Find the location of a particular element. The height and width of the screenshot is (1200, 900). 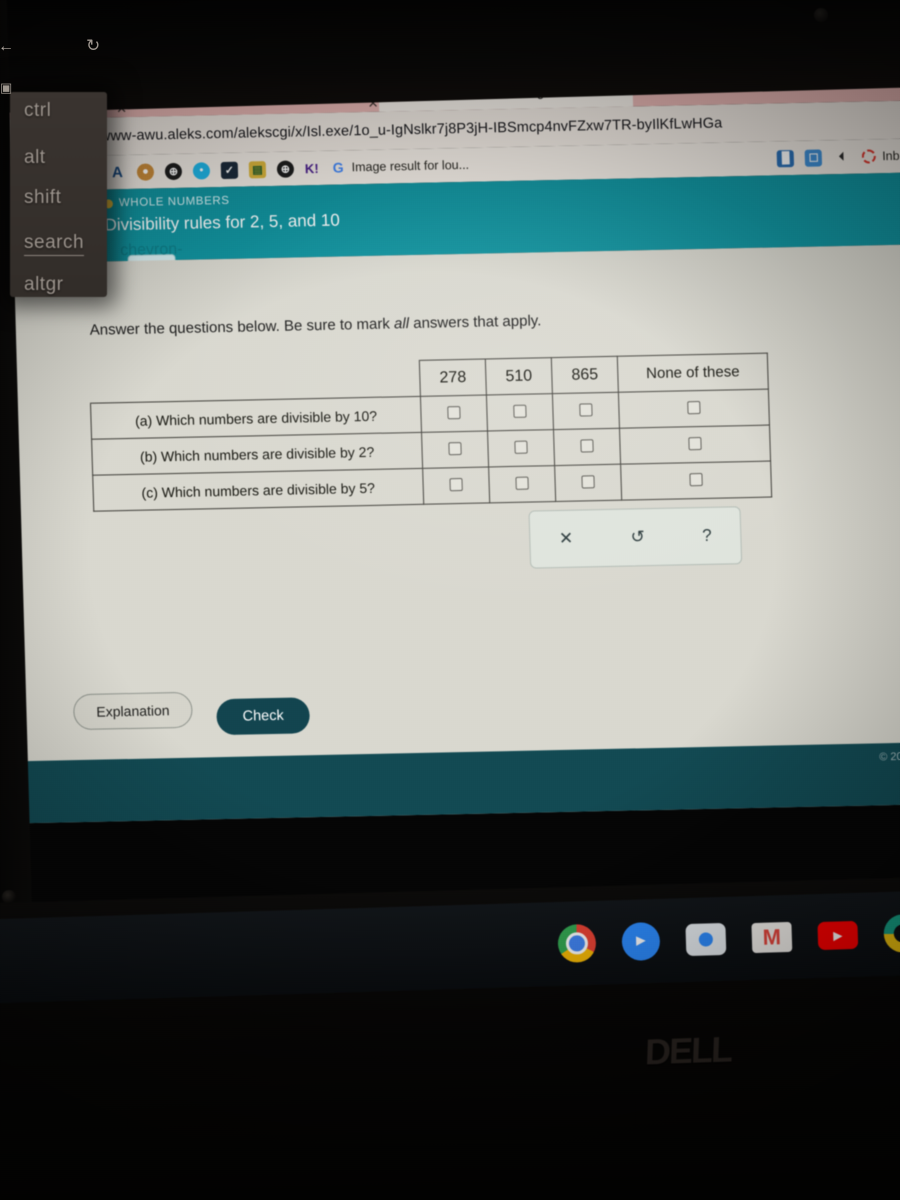

checkmark-icon: ✓ is located at coordinates (229, 170).